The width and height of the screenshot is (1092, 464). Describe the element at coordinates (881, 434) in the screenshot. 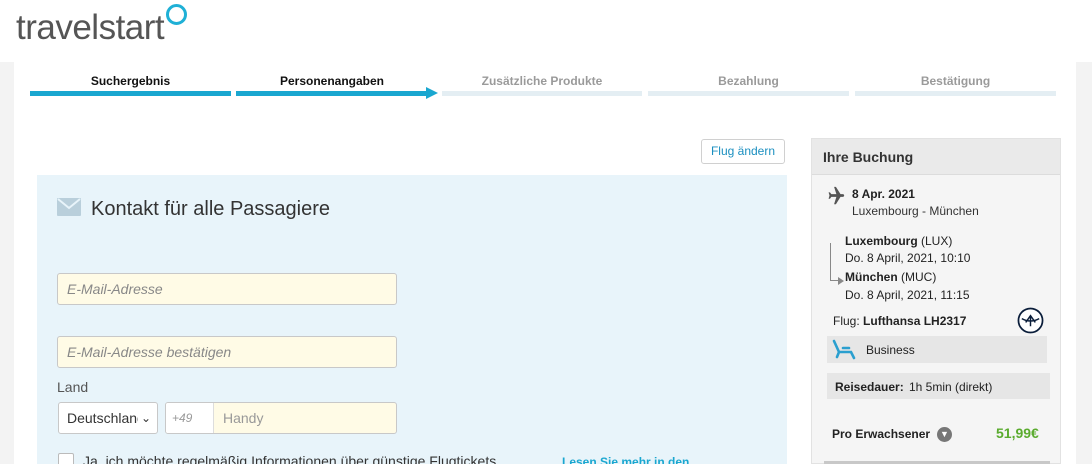

I see `price-label: Pro Erwachsener` at that location.